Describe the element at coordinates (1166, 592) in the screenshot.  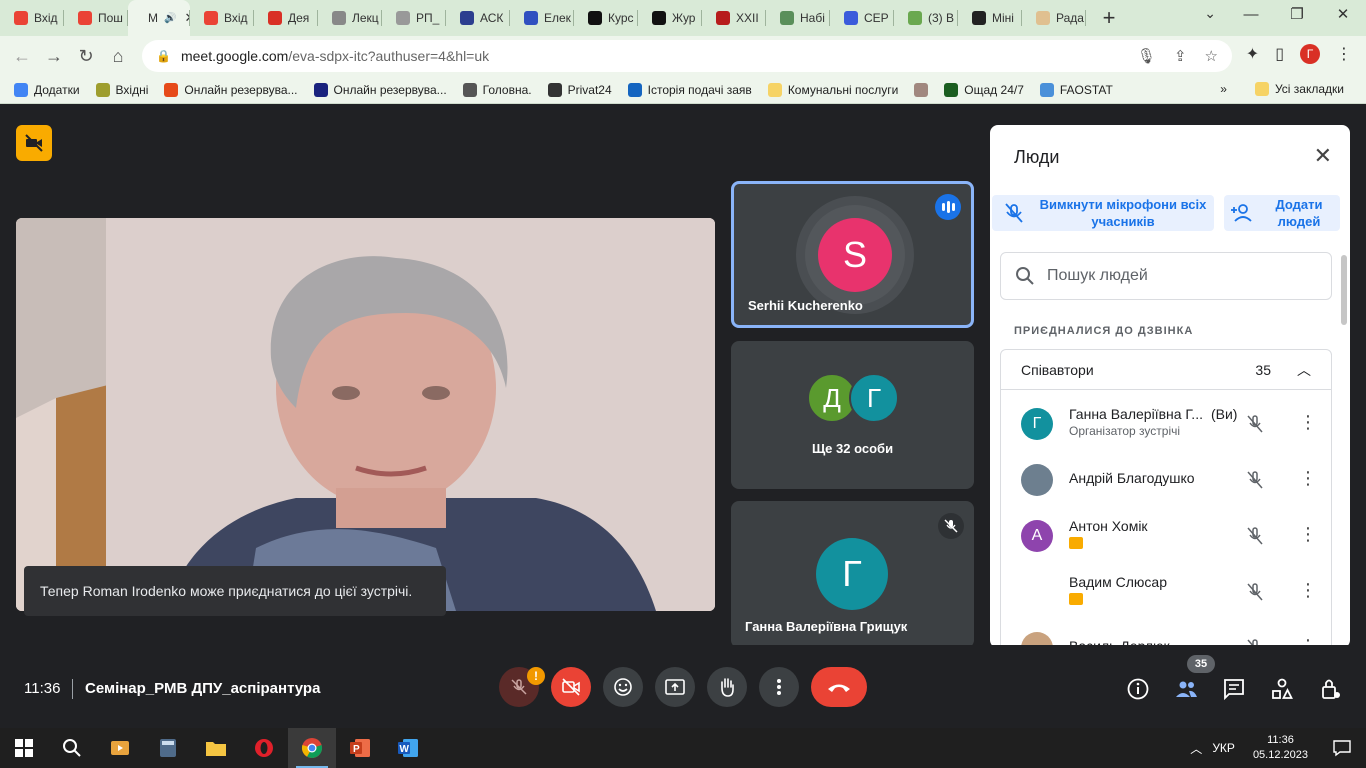
I see `participant-row: Вадим Слюсар ⋮` at that location.